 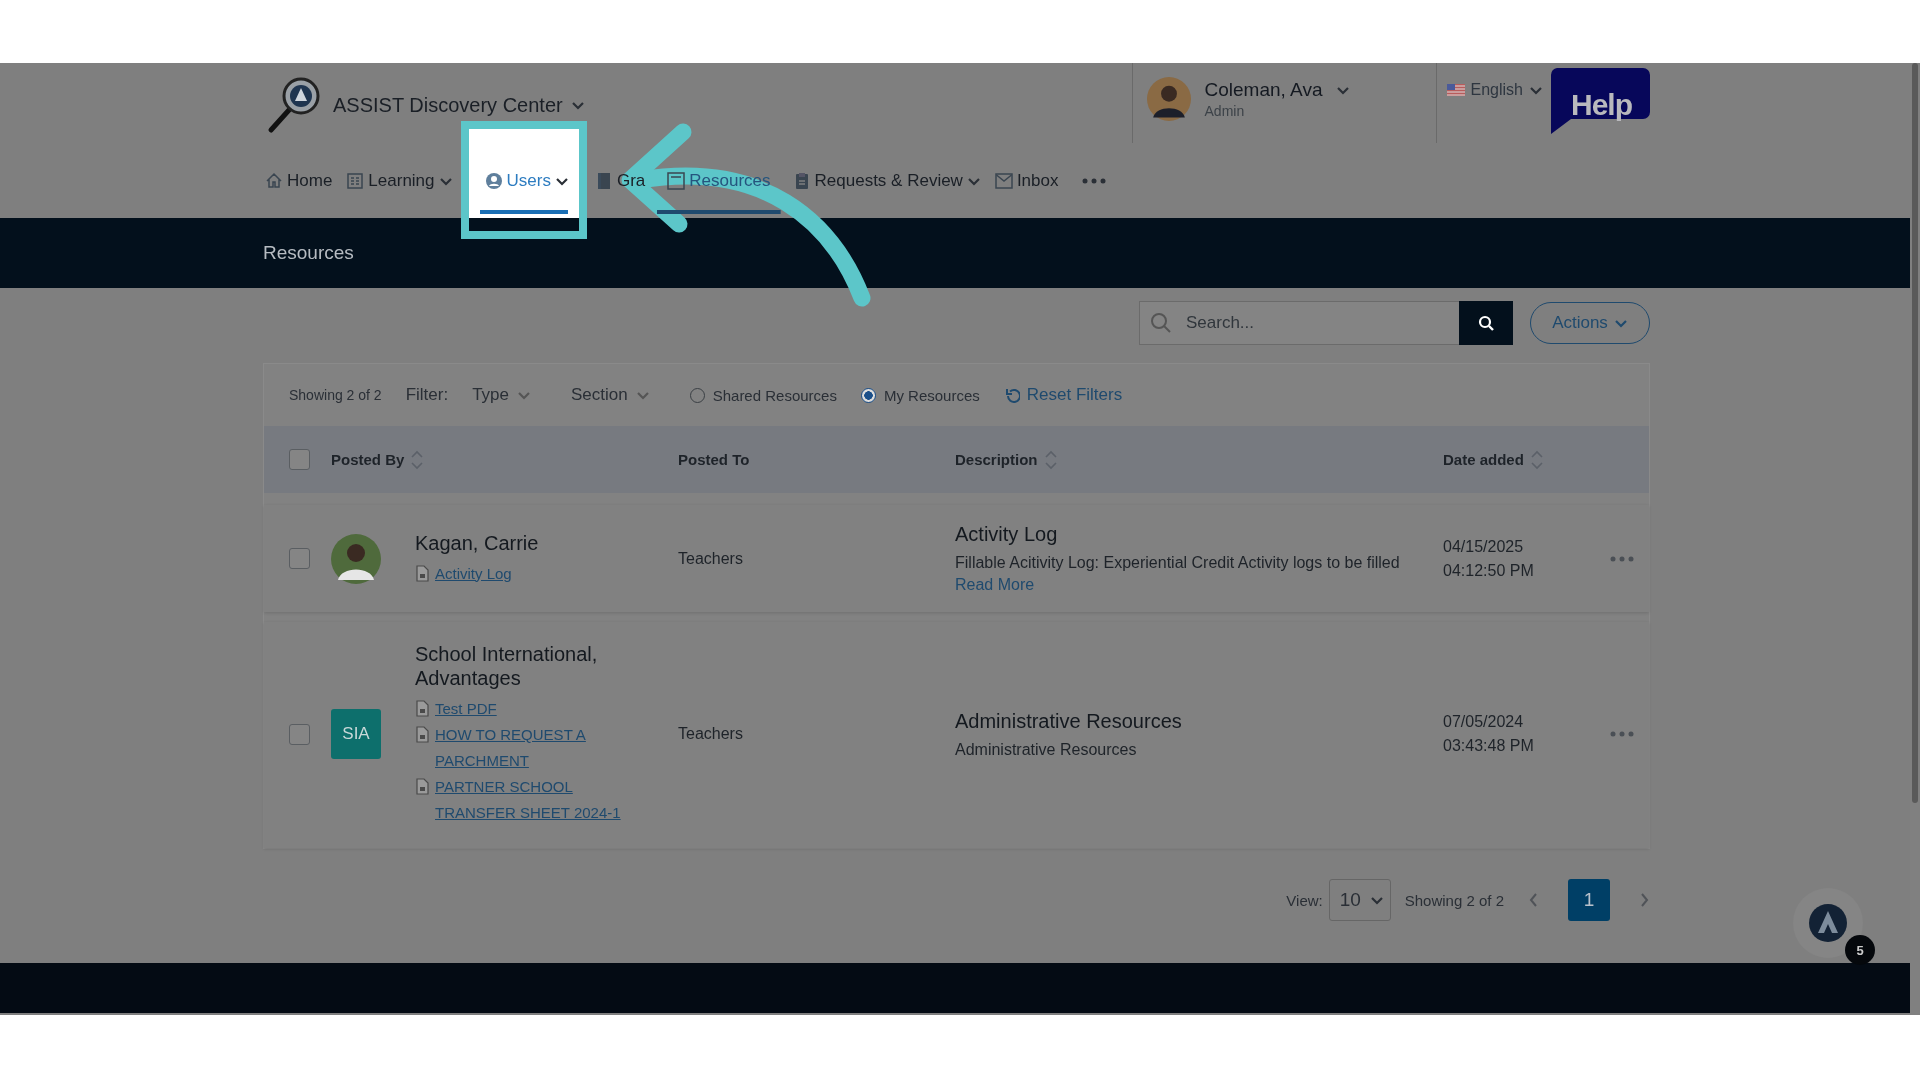 What do you see at coordinates (1494, 90) in the screenshot?
I see `language-select: English` at bounding box center [1494, 90].